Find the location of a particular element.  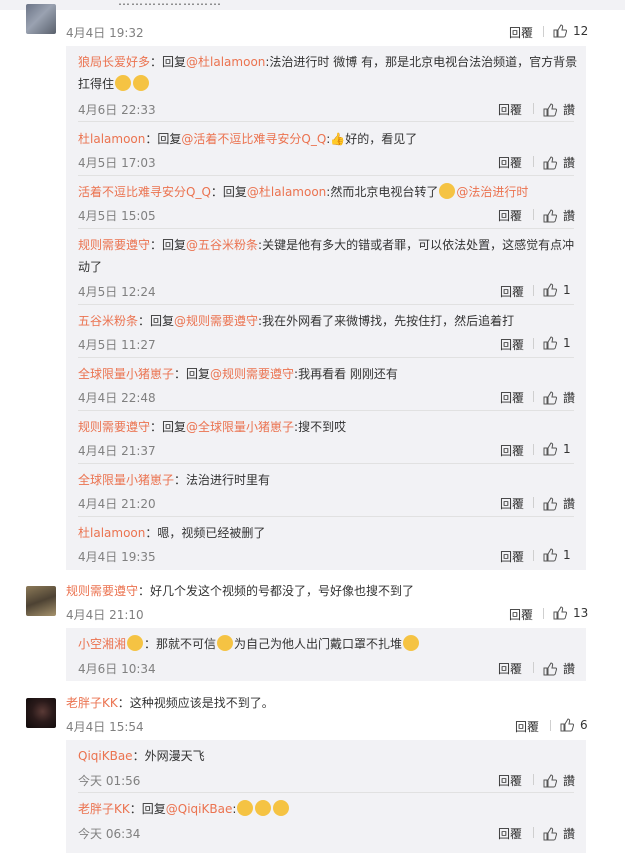

comment-time: 4月4日 15:54 is located at coordinates (105, 727).